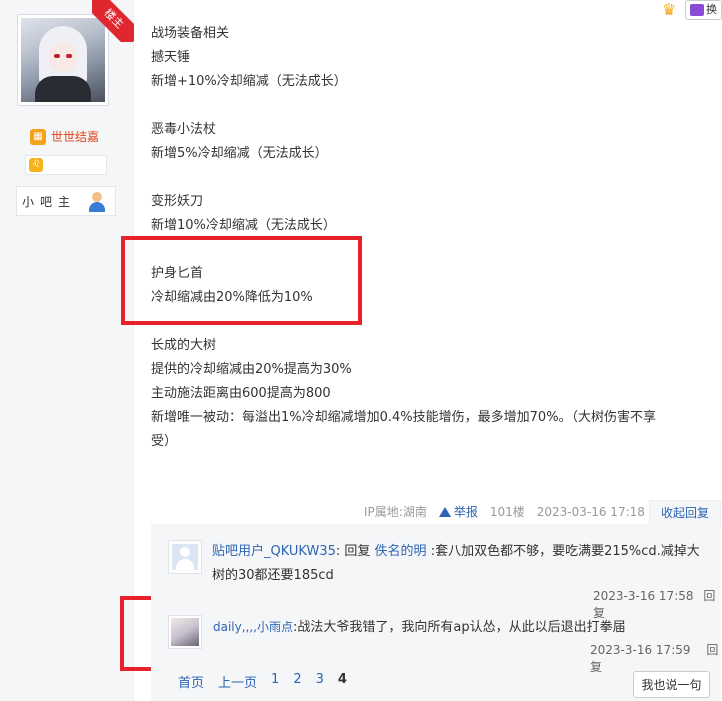 Image resolution: width=722 pixels, height=701 pixels. I want to click on reply-username: daily,,,,小雨点, so click(253, 627).